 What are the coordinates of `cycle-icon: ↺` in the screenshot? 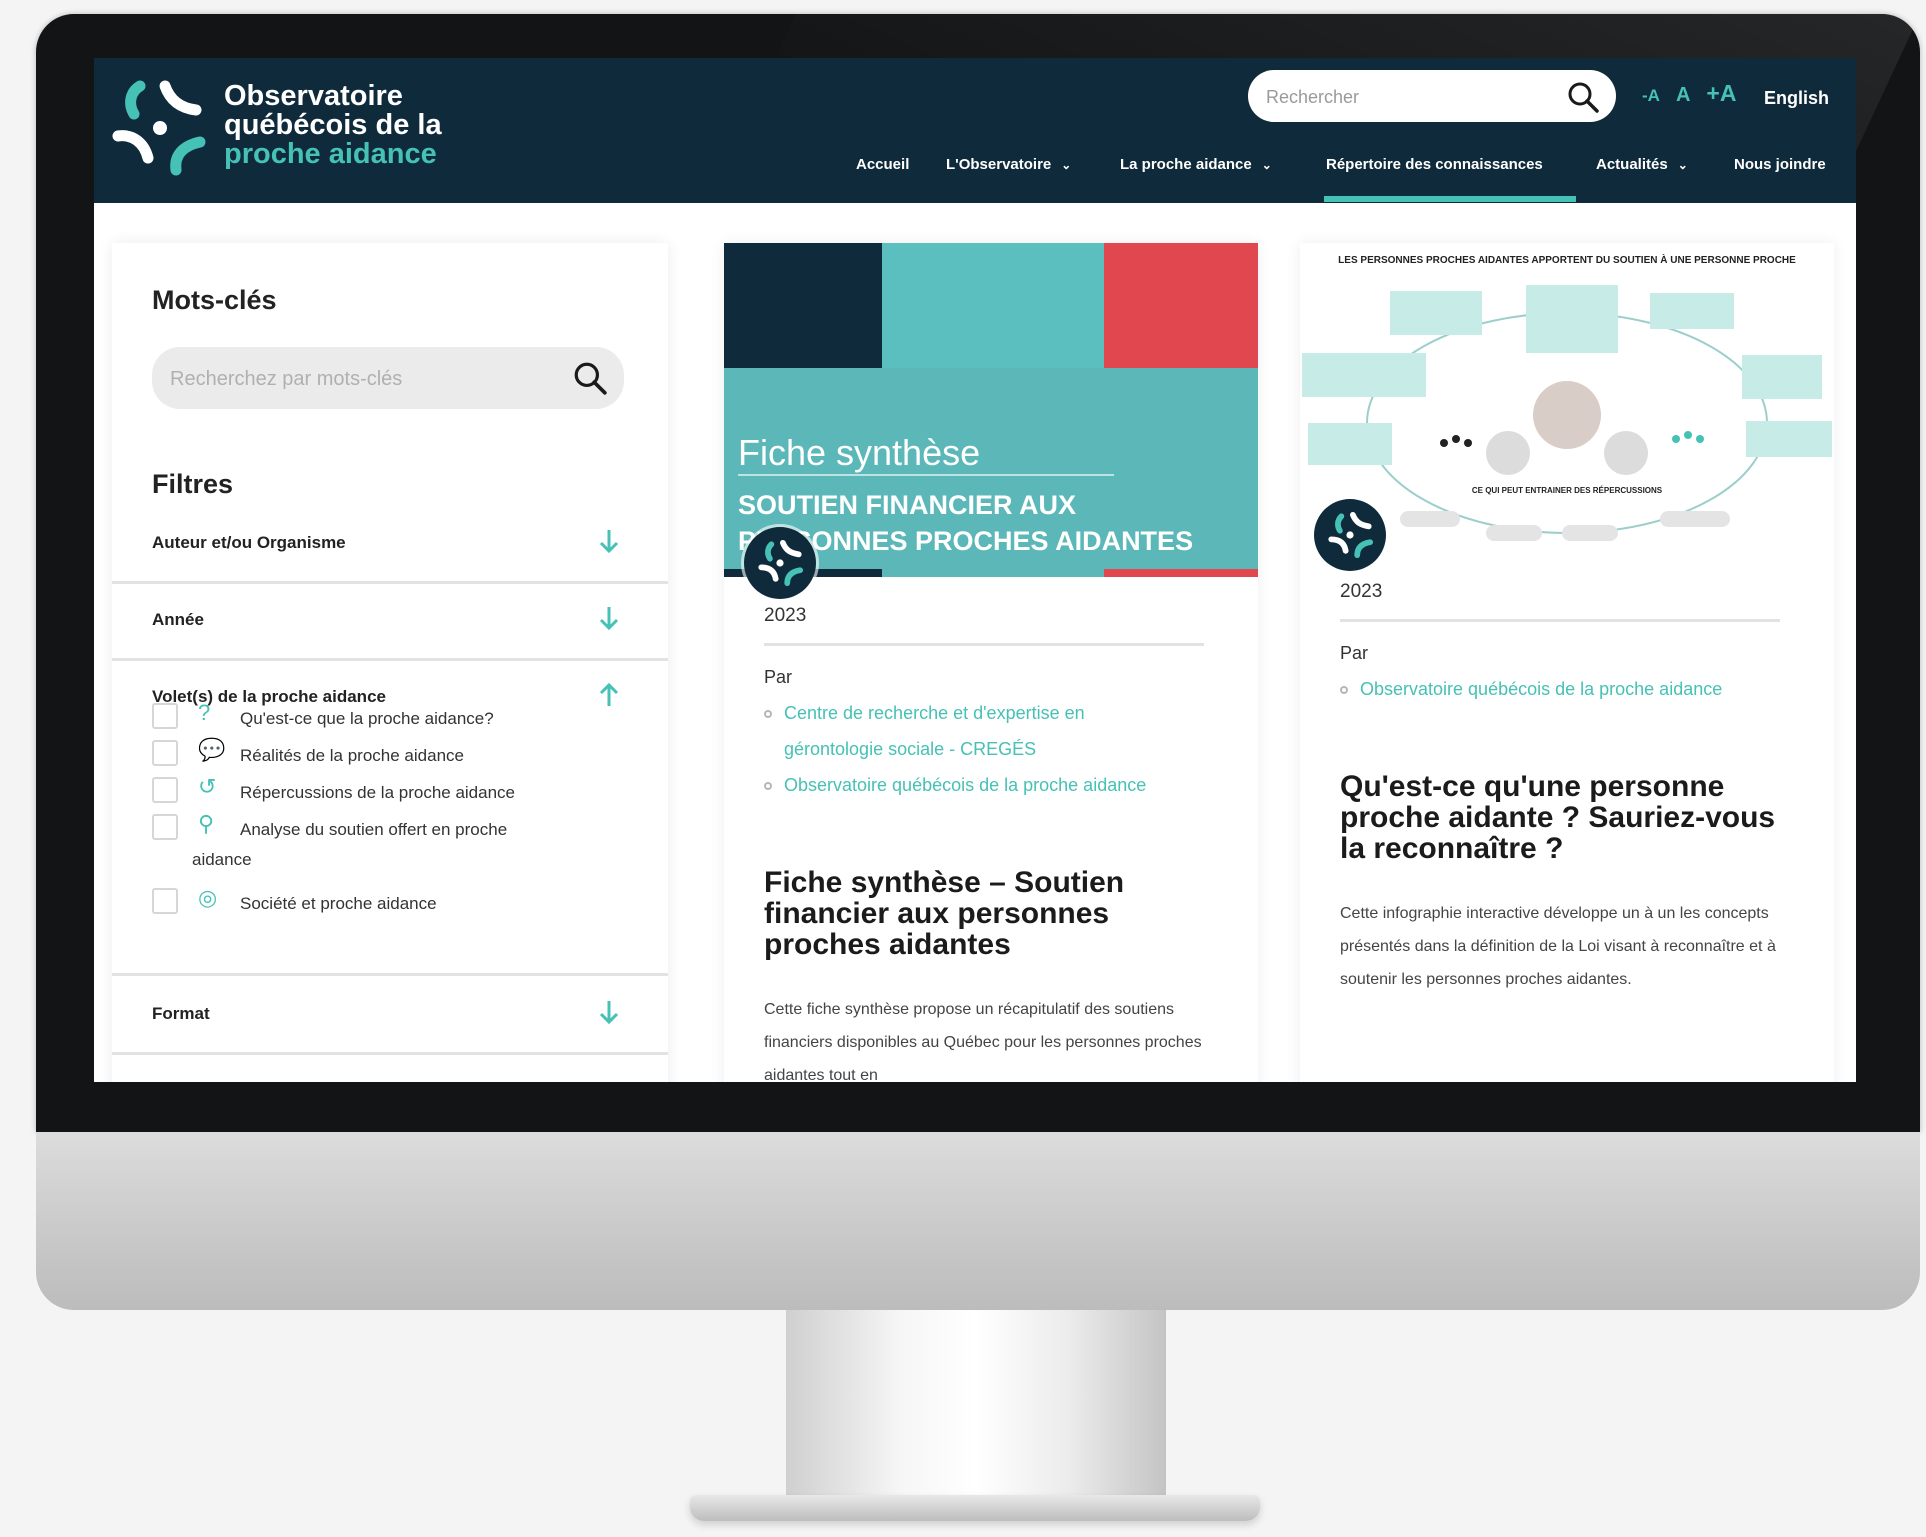 It's located at (207, 786).